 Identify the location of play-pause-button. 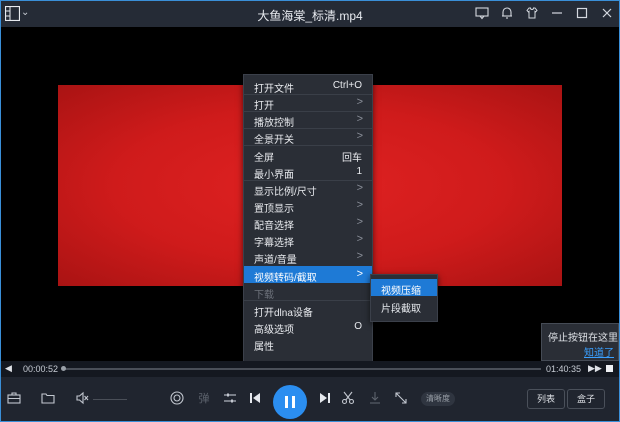
(290, 402).